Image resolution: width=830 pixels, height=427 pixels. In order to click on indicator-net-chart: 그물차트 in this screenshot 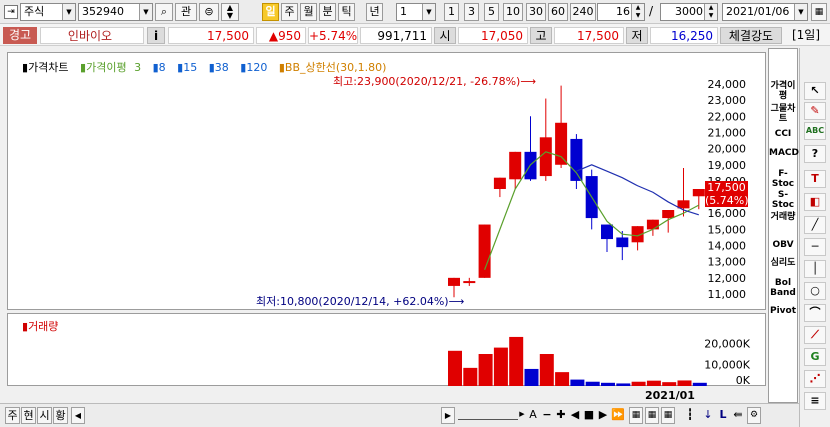, I will do `click(783, 114)`.